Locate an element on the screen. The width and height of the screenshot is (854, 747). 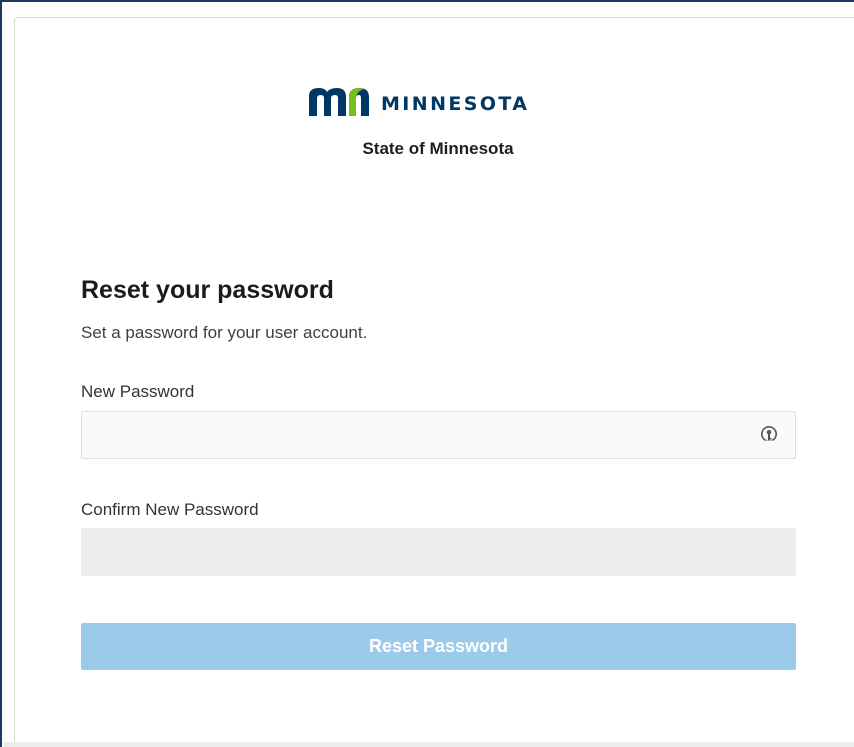
reset-password-button: Reset Password is located at coordinates (438, 646).